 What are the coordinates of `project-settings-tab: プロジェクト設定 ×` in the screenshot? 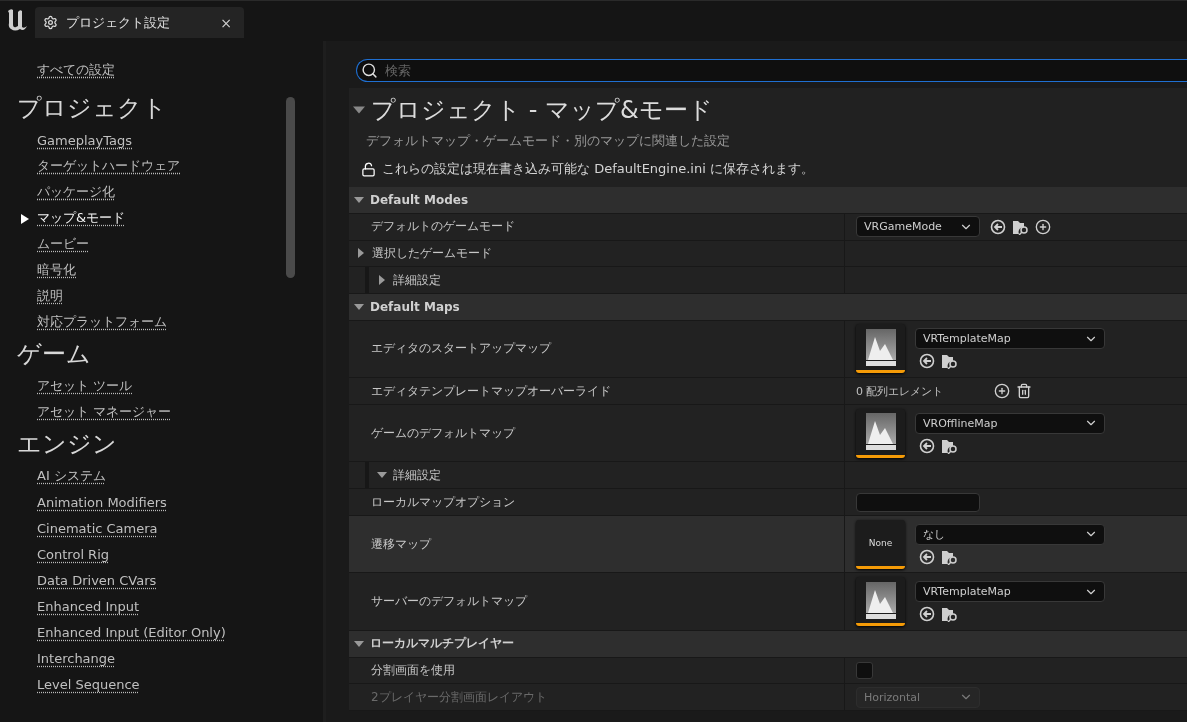 It's located at (139, 22).